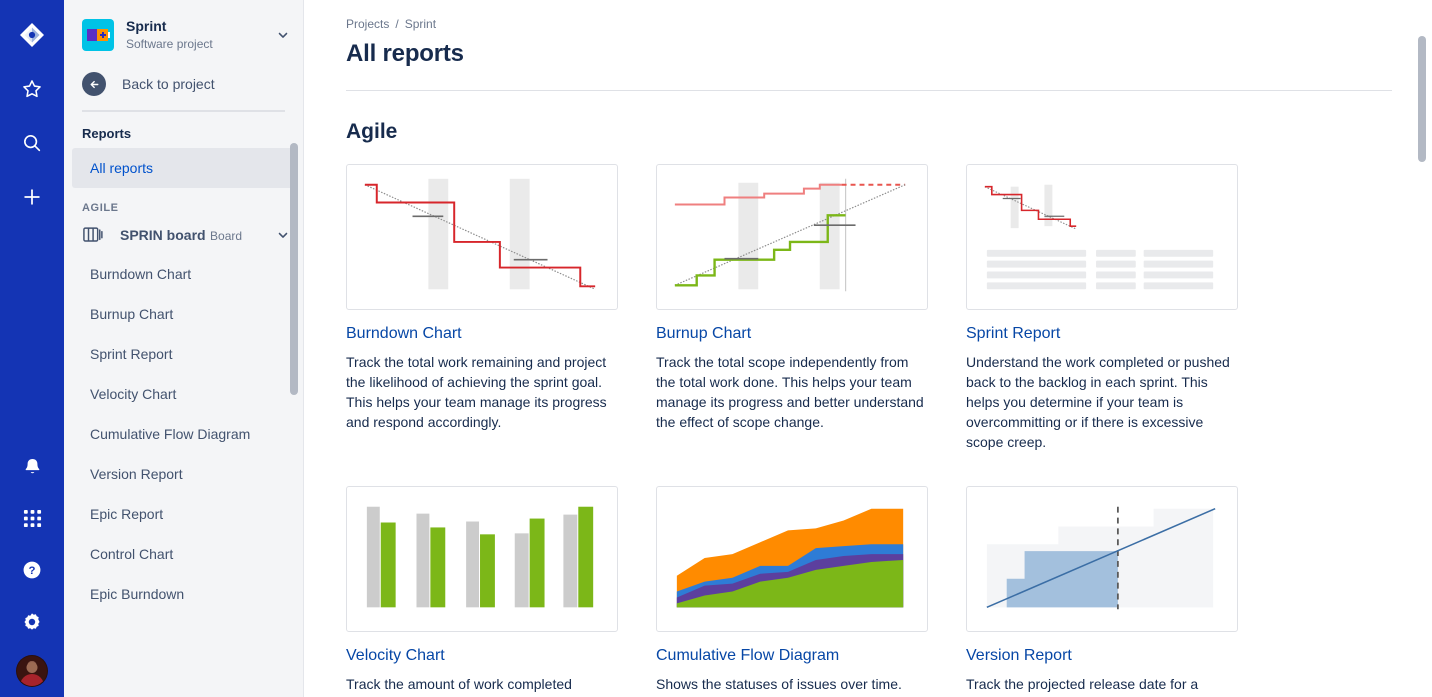  Describe the element at coordinates (779, 684) in the screenshot. I see `report-description-cumulative-flow-diagram: Shows the statuses of issues over time.` at that location.